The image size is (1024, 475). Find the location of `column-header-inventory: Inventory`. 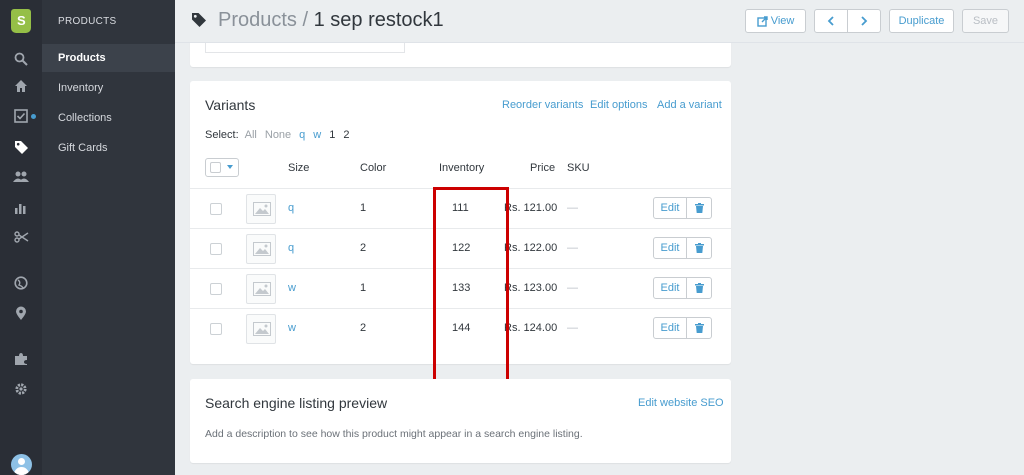

column-header-inventory: Inventory is located at coordinates (462, 168).